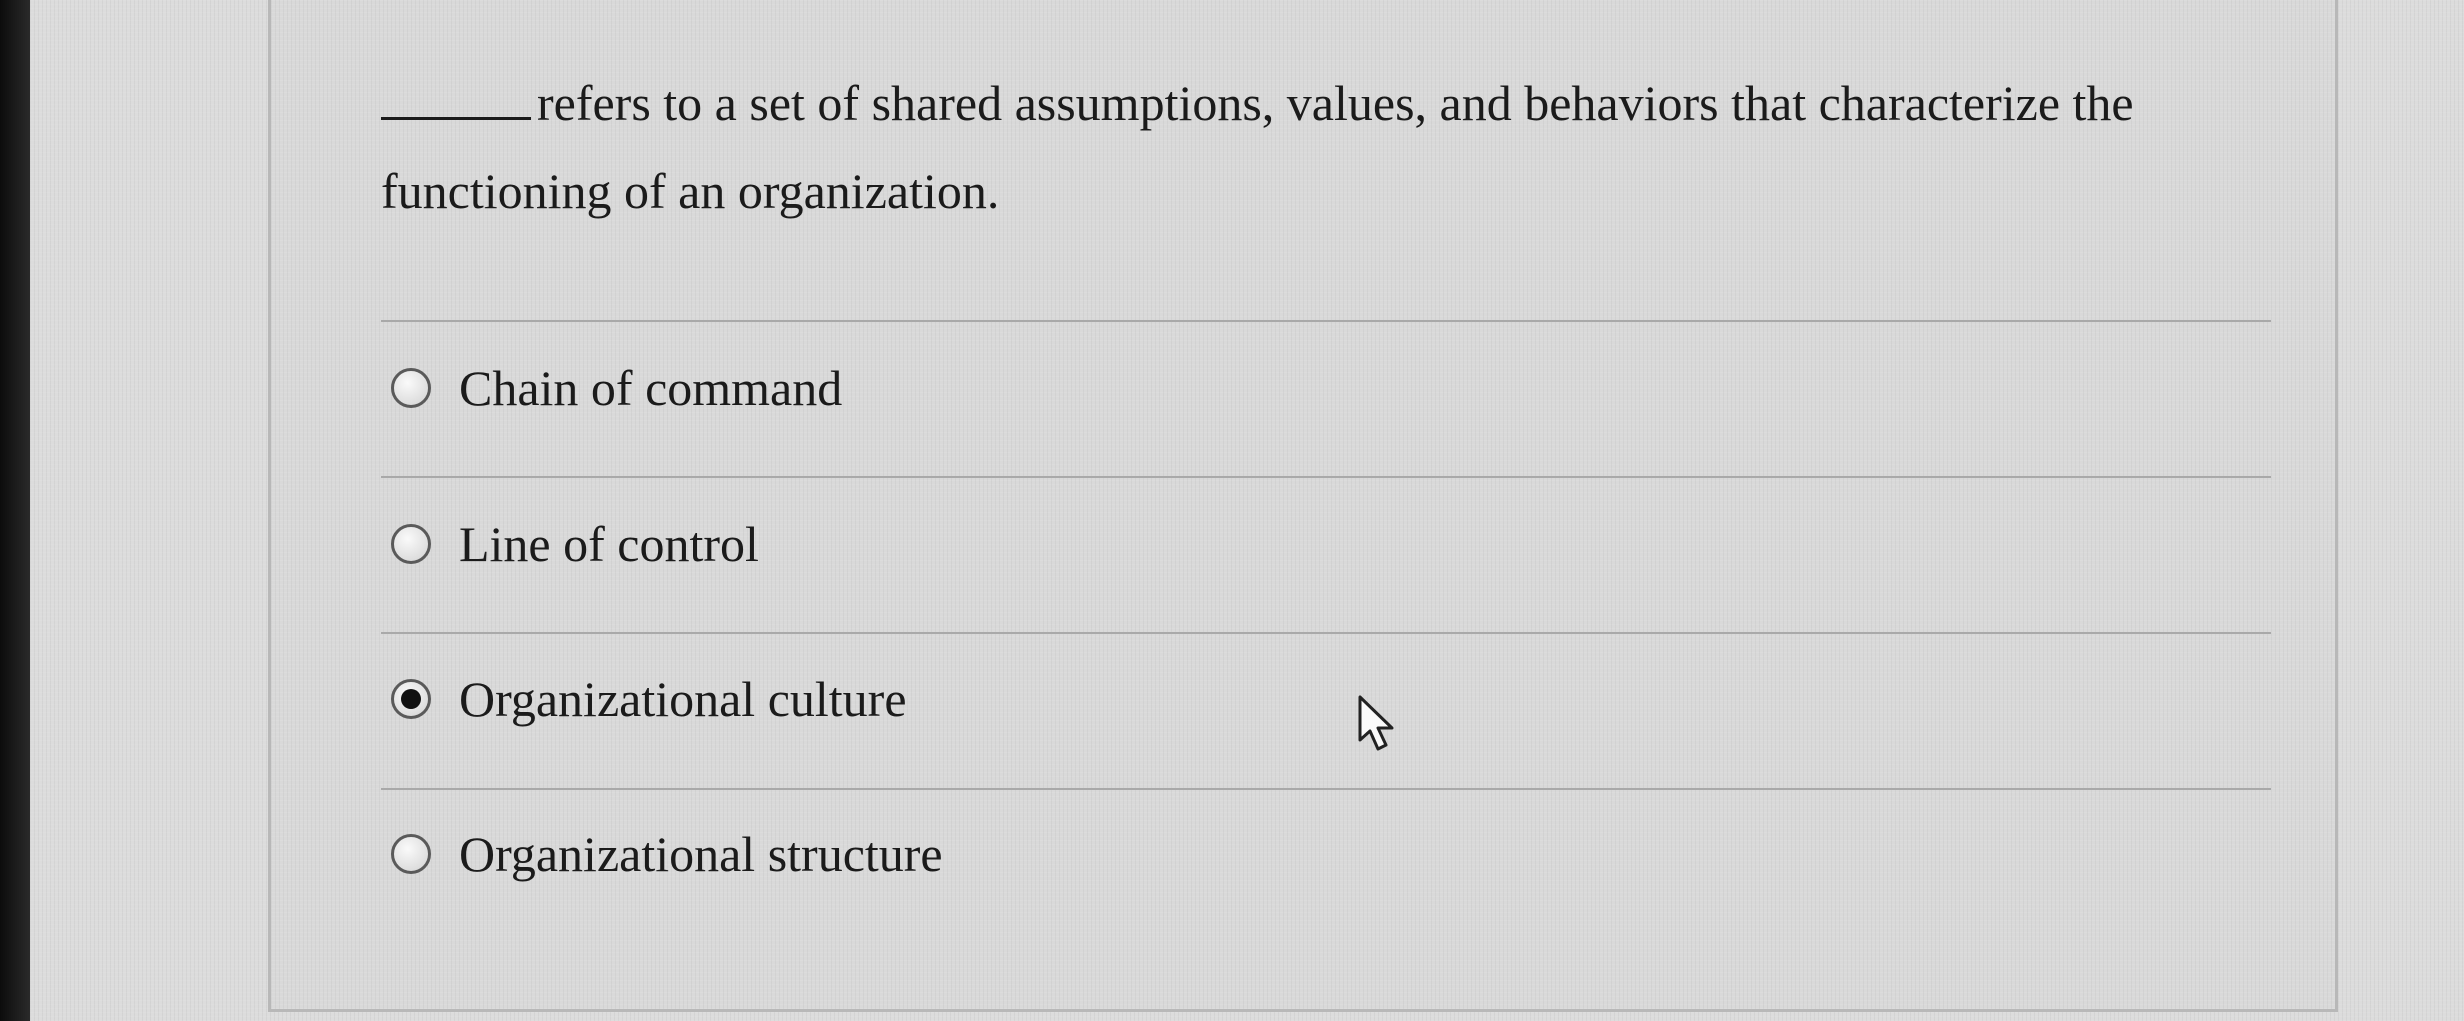 Image resolution: width=2464 pixels, height=1021 pixels. I want to click on option-organizational-structure: Organizational structure, so click(667, 854).